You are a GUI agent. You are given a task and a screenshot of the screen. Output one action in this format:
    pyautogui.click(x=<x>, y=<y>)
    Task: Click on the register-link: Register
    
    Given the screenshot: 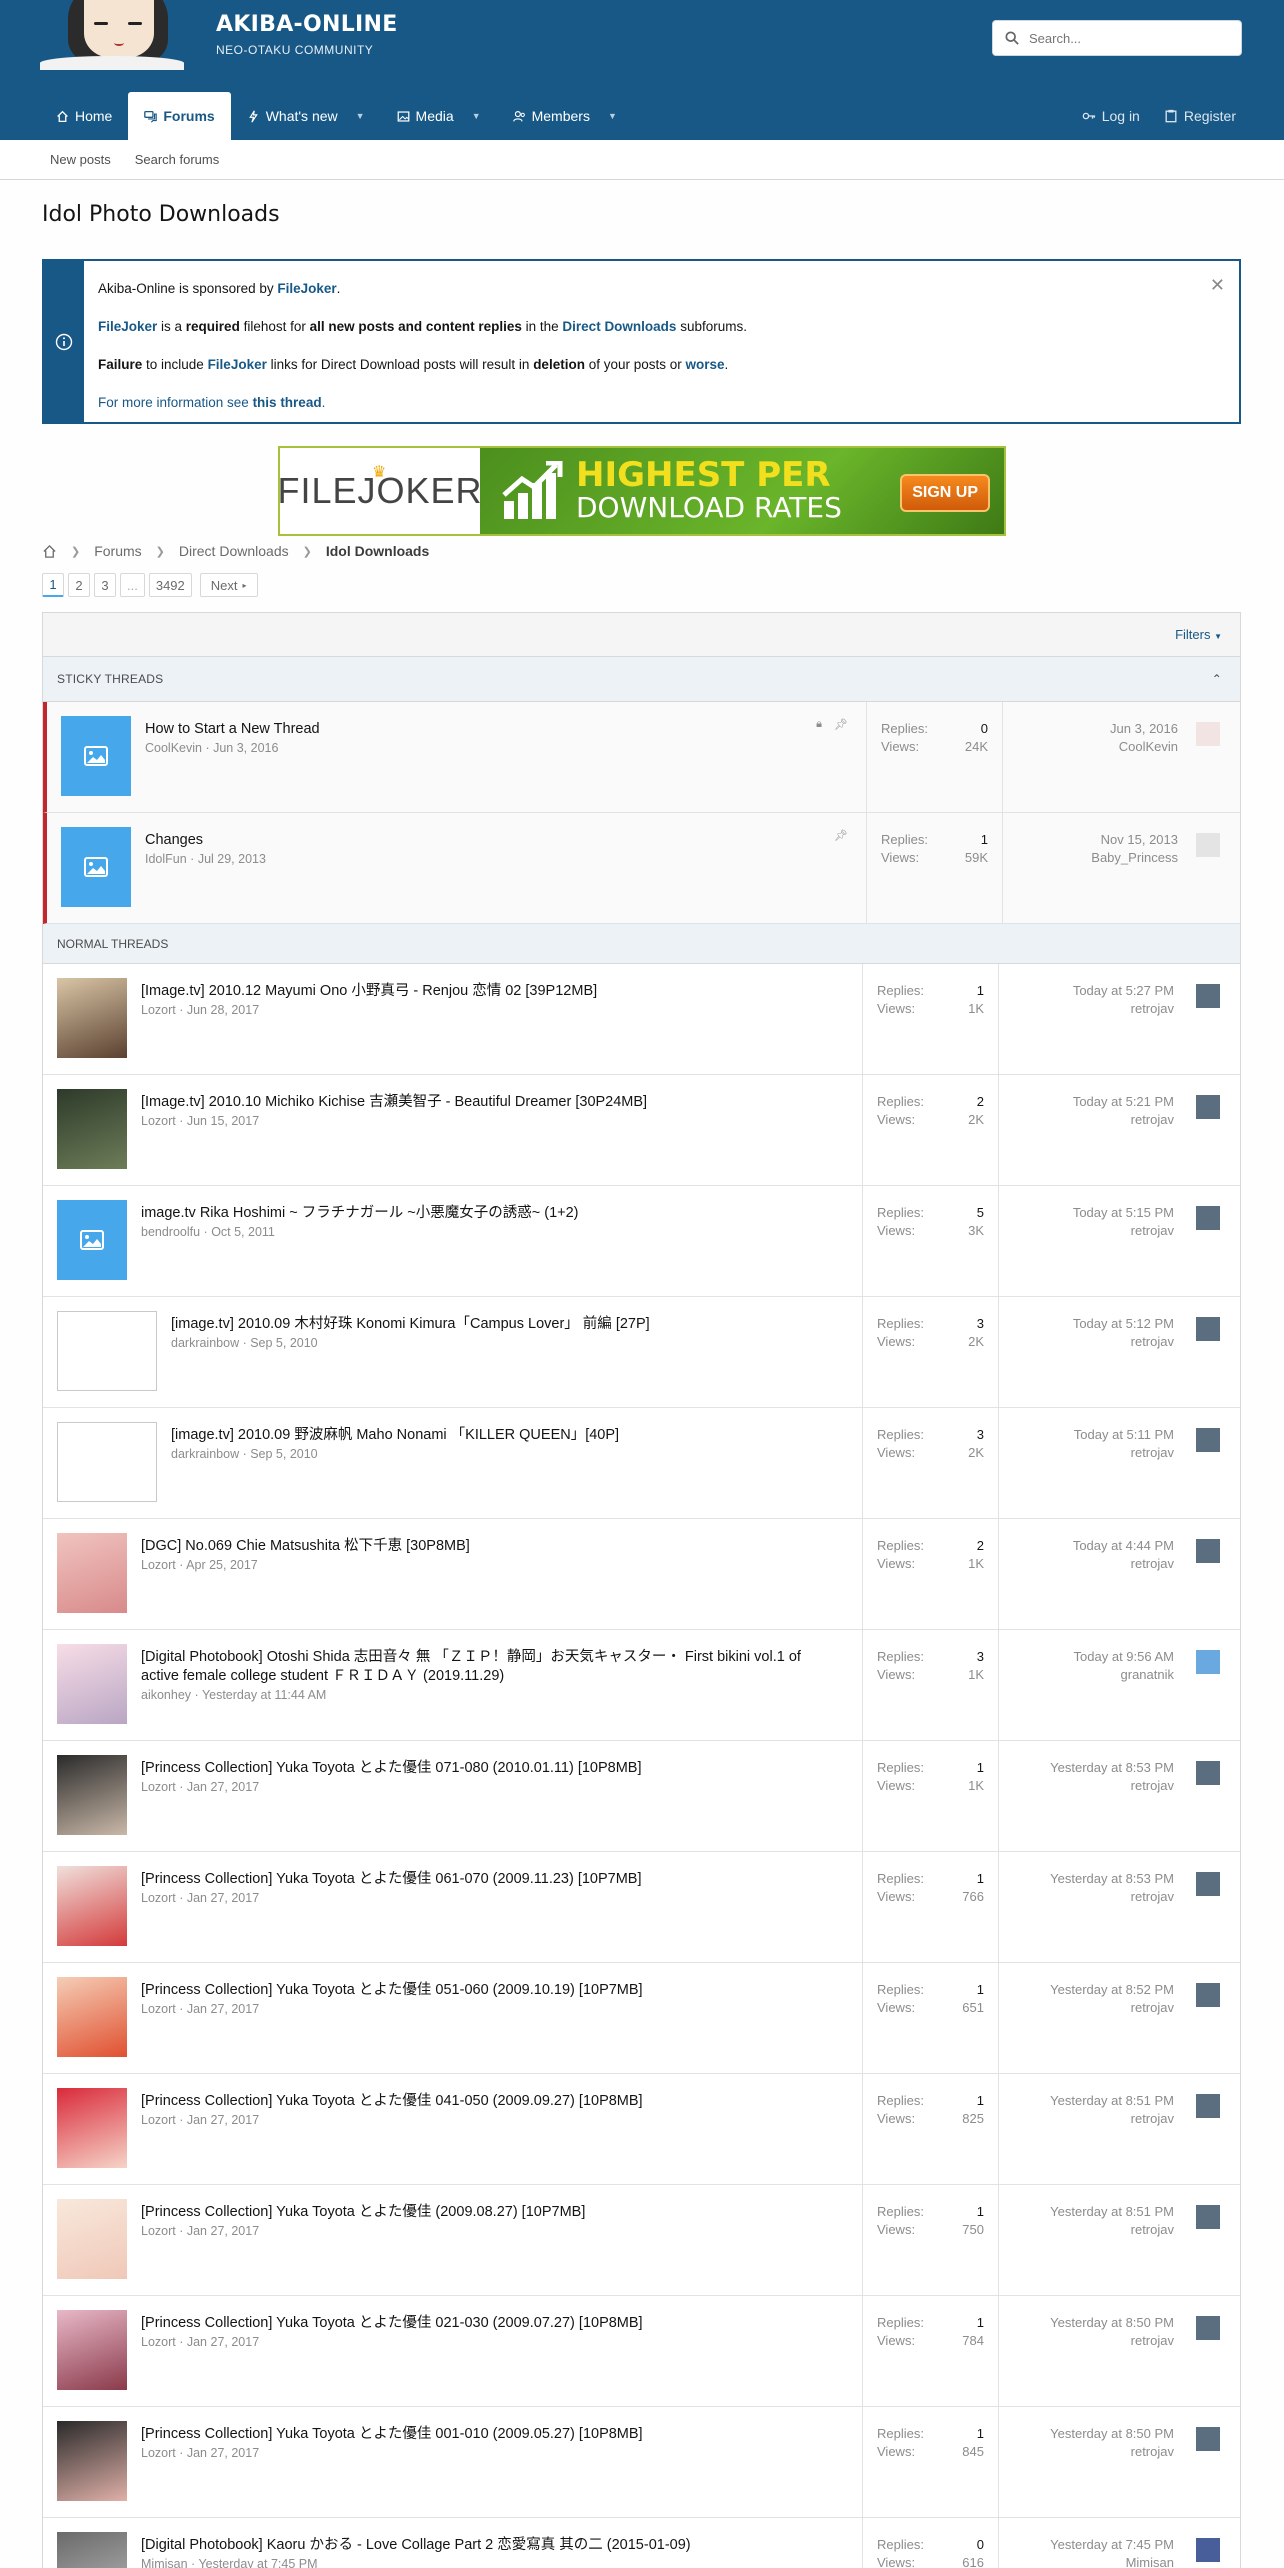 What is the action you would take?
    pyautogui.click(x=1200, y=116)
    